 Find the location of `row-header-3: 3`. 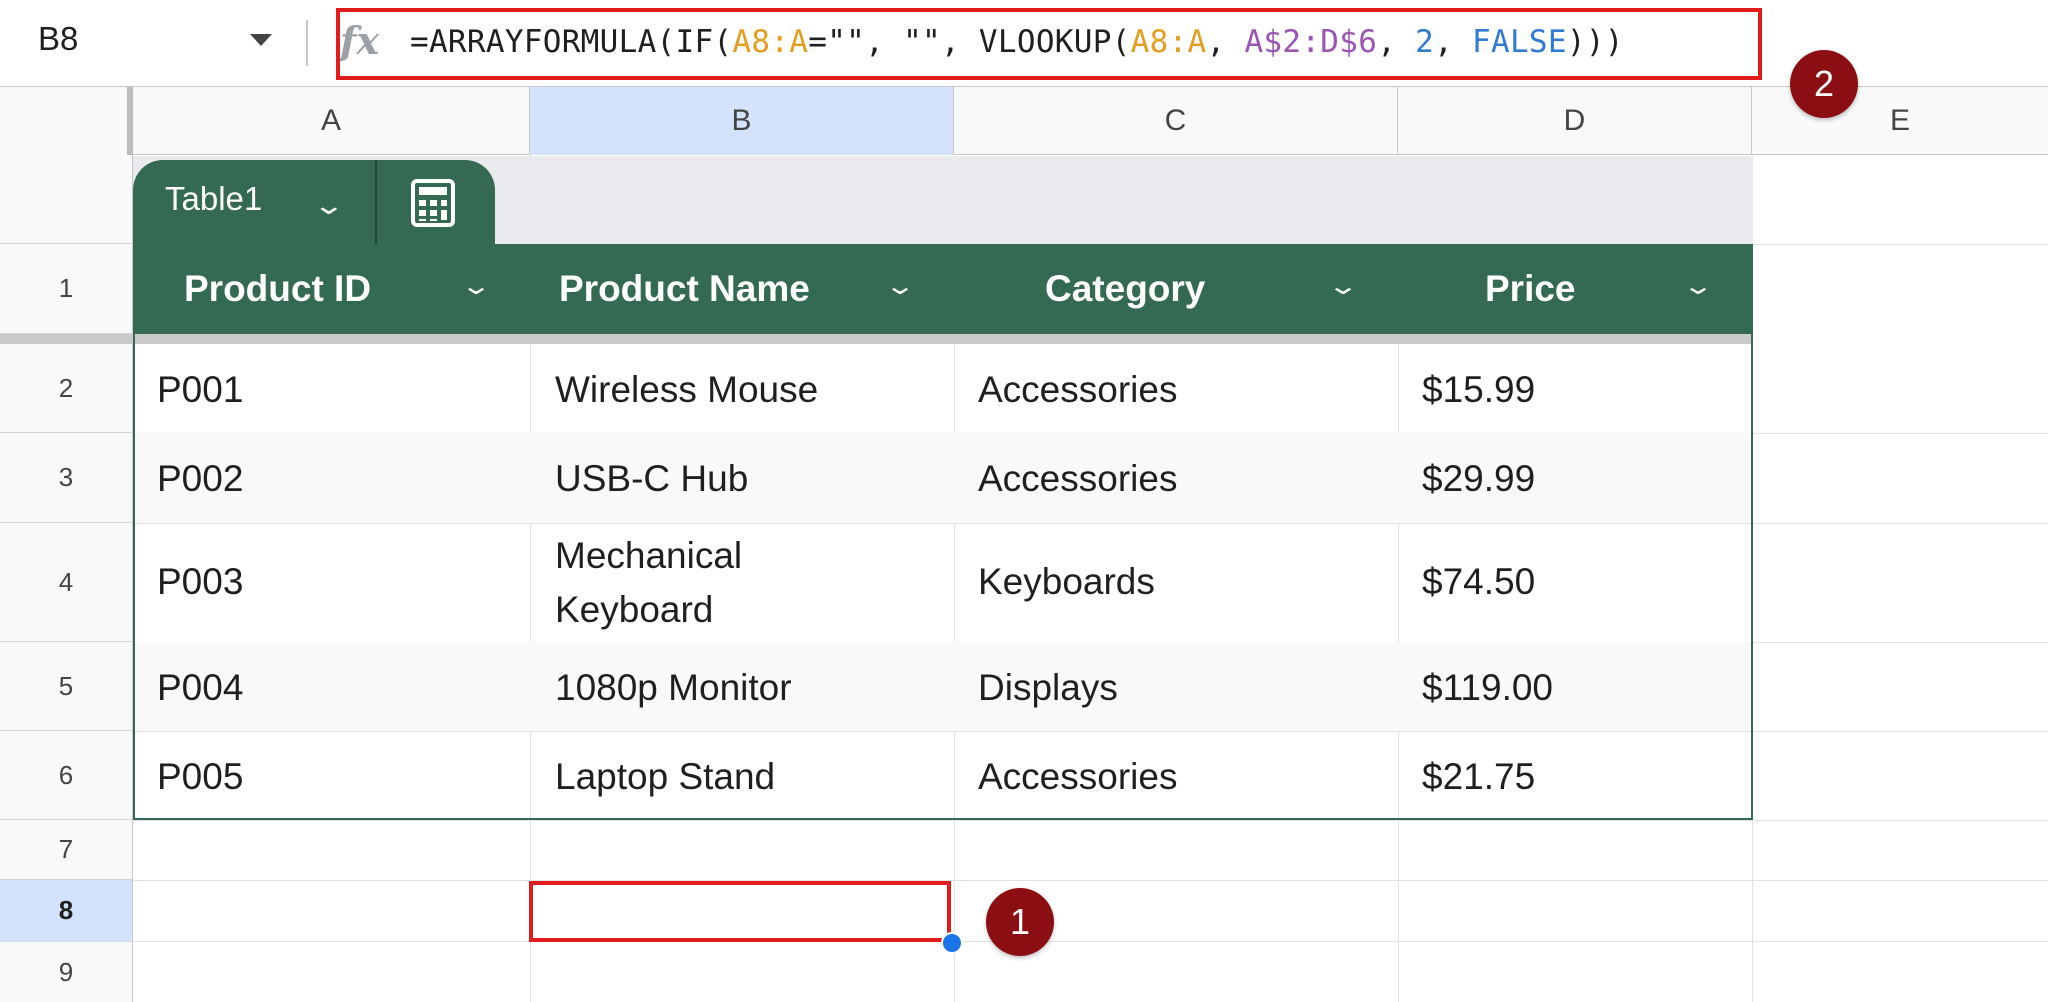

row-header-3: 3 is located at coordinates (66, 478).